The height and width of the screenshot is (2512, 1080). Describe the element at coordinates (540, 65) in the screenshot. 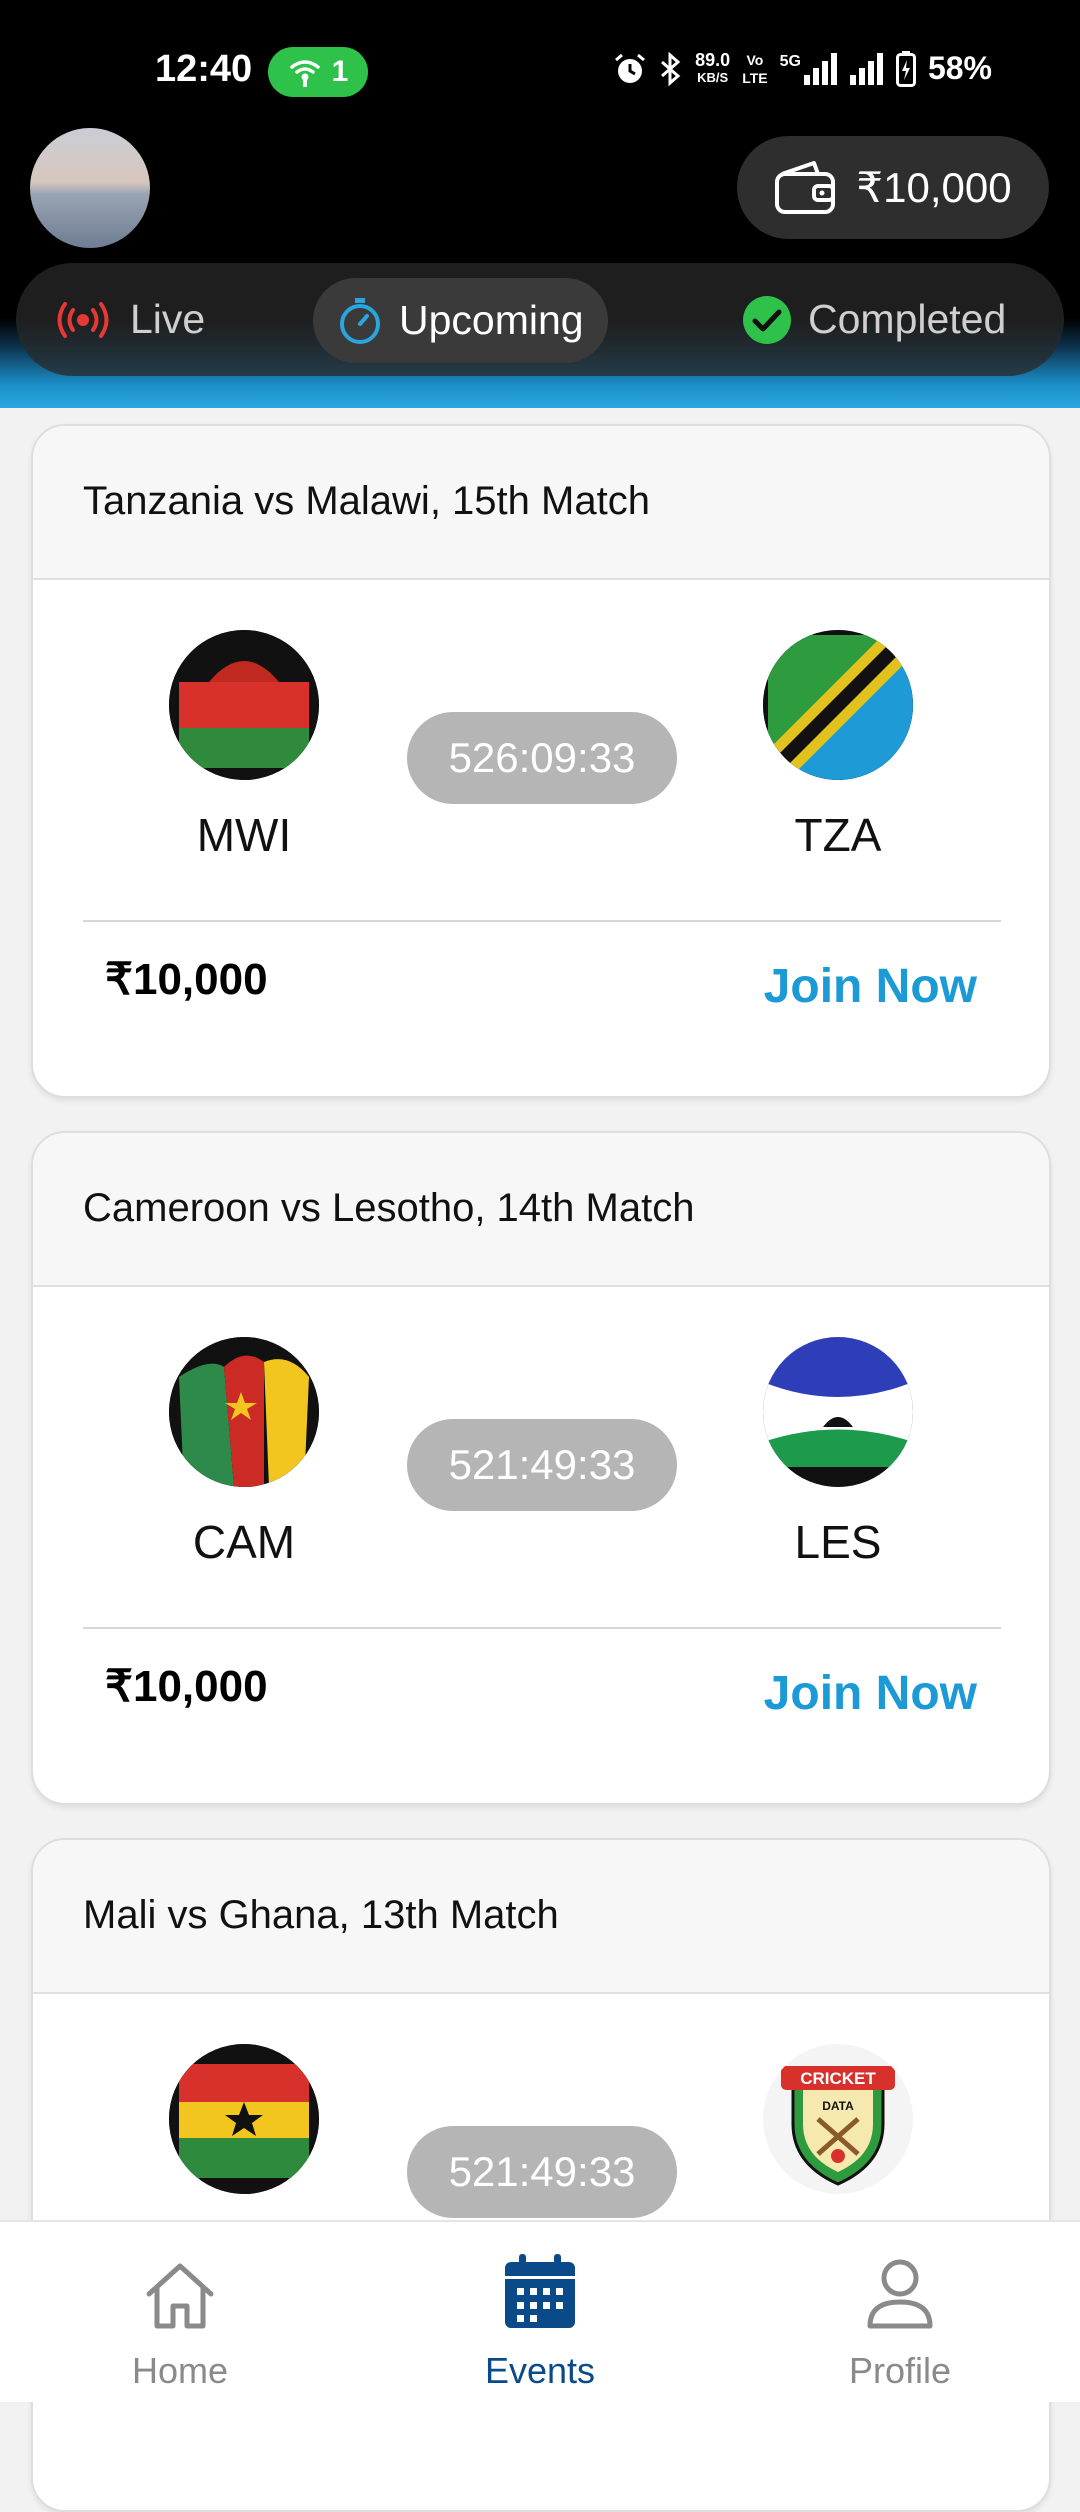

I see `status-bar: 12:40 1 89.0 KB/S Vo LTE 5G 58%` at that location.